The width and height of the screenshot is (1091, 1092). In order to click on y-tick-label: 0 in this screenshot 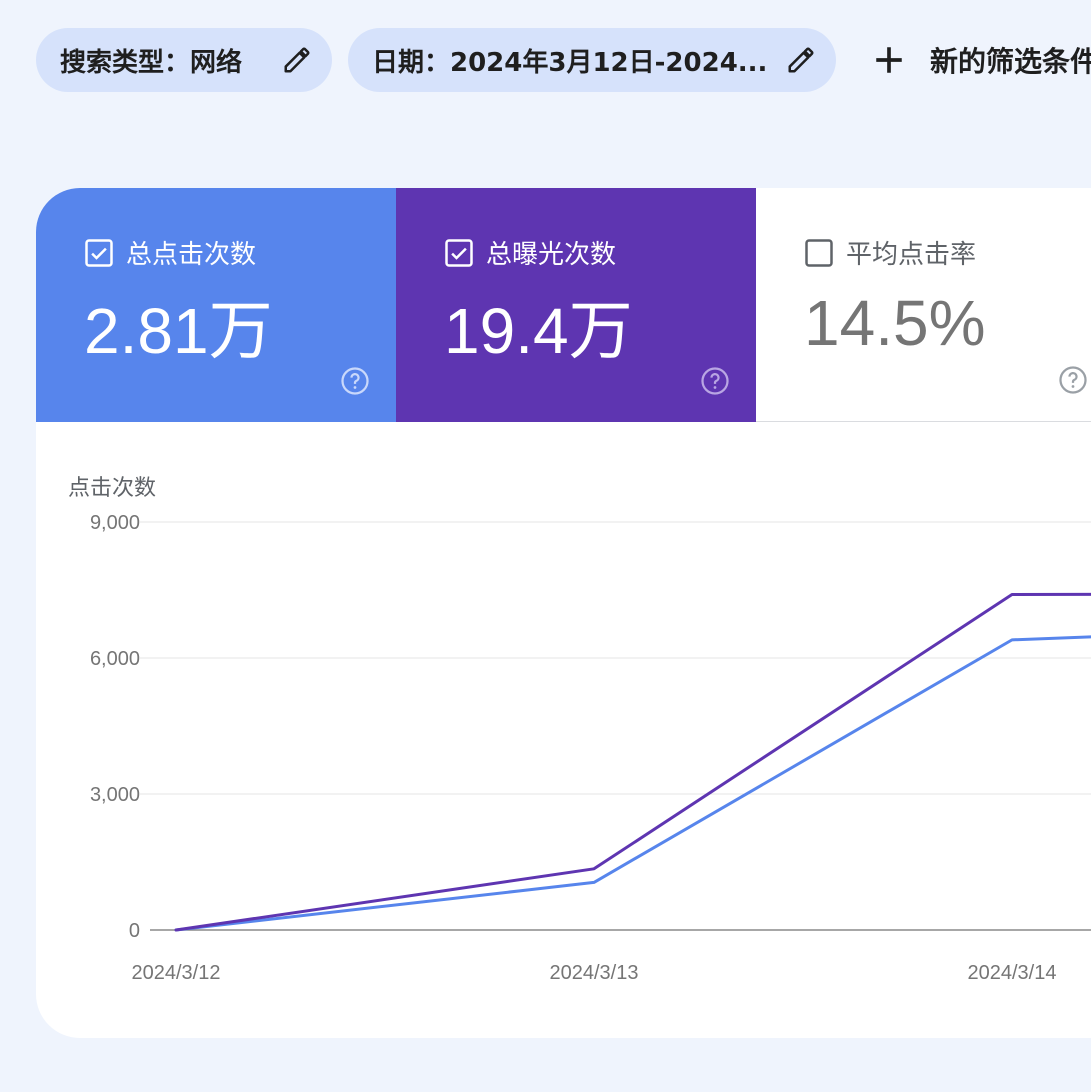, I will do `click(134, 931)`.